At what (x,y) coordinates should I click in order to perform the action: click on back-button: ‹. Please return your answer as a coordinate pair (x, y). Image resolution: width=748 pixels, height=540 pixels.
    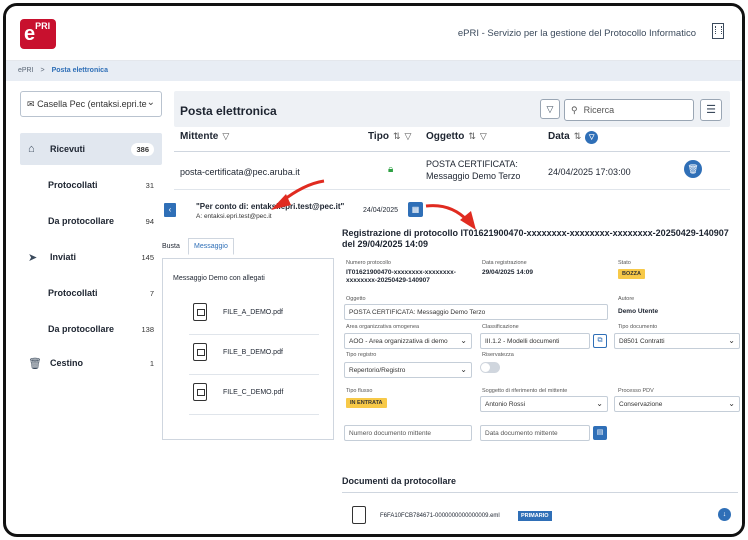
    Looking at the image, I should click on (170, 210).